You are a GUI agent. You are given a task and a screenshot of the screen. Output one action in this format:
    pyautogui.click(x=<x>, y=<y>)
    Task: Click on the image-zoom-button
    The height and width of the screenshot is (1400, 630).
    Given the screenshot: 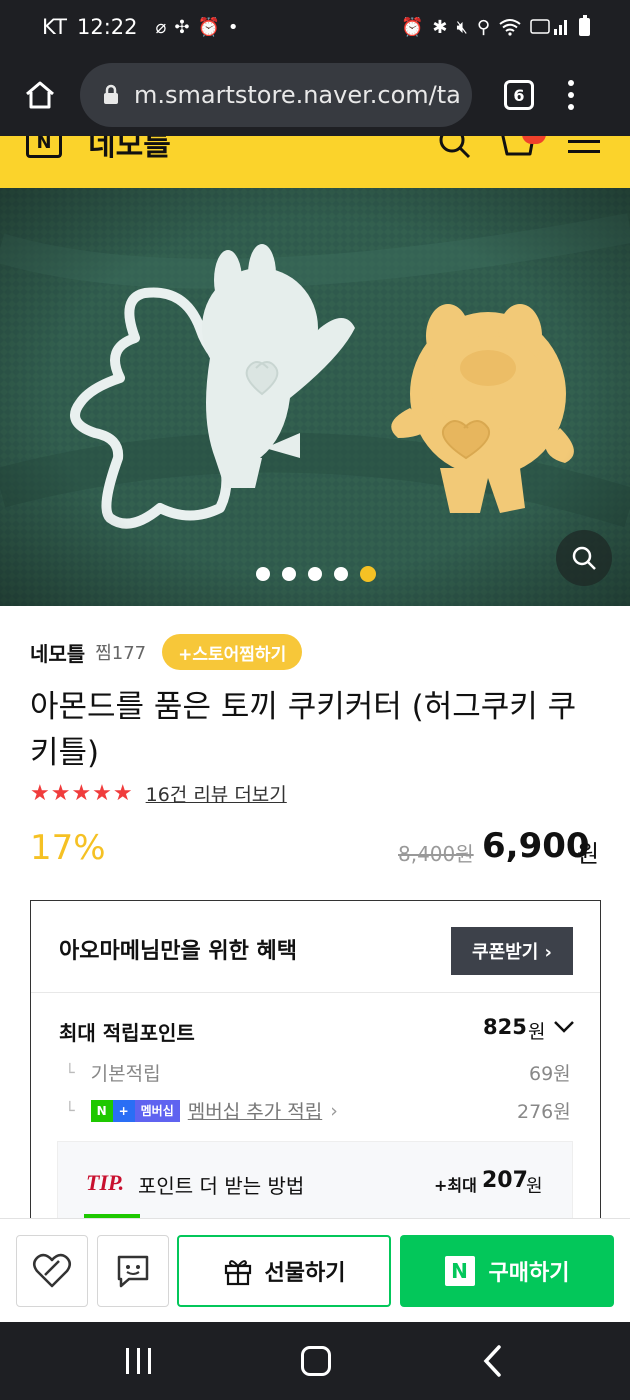 What is the action you would take?
    pyautogui.click(x=584, y=558)
    